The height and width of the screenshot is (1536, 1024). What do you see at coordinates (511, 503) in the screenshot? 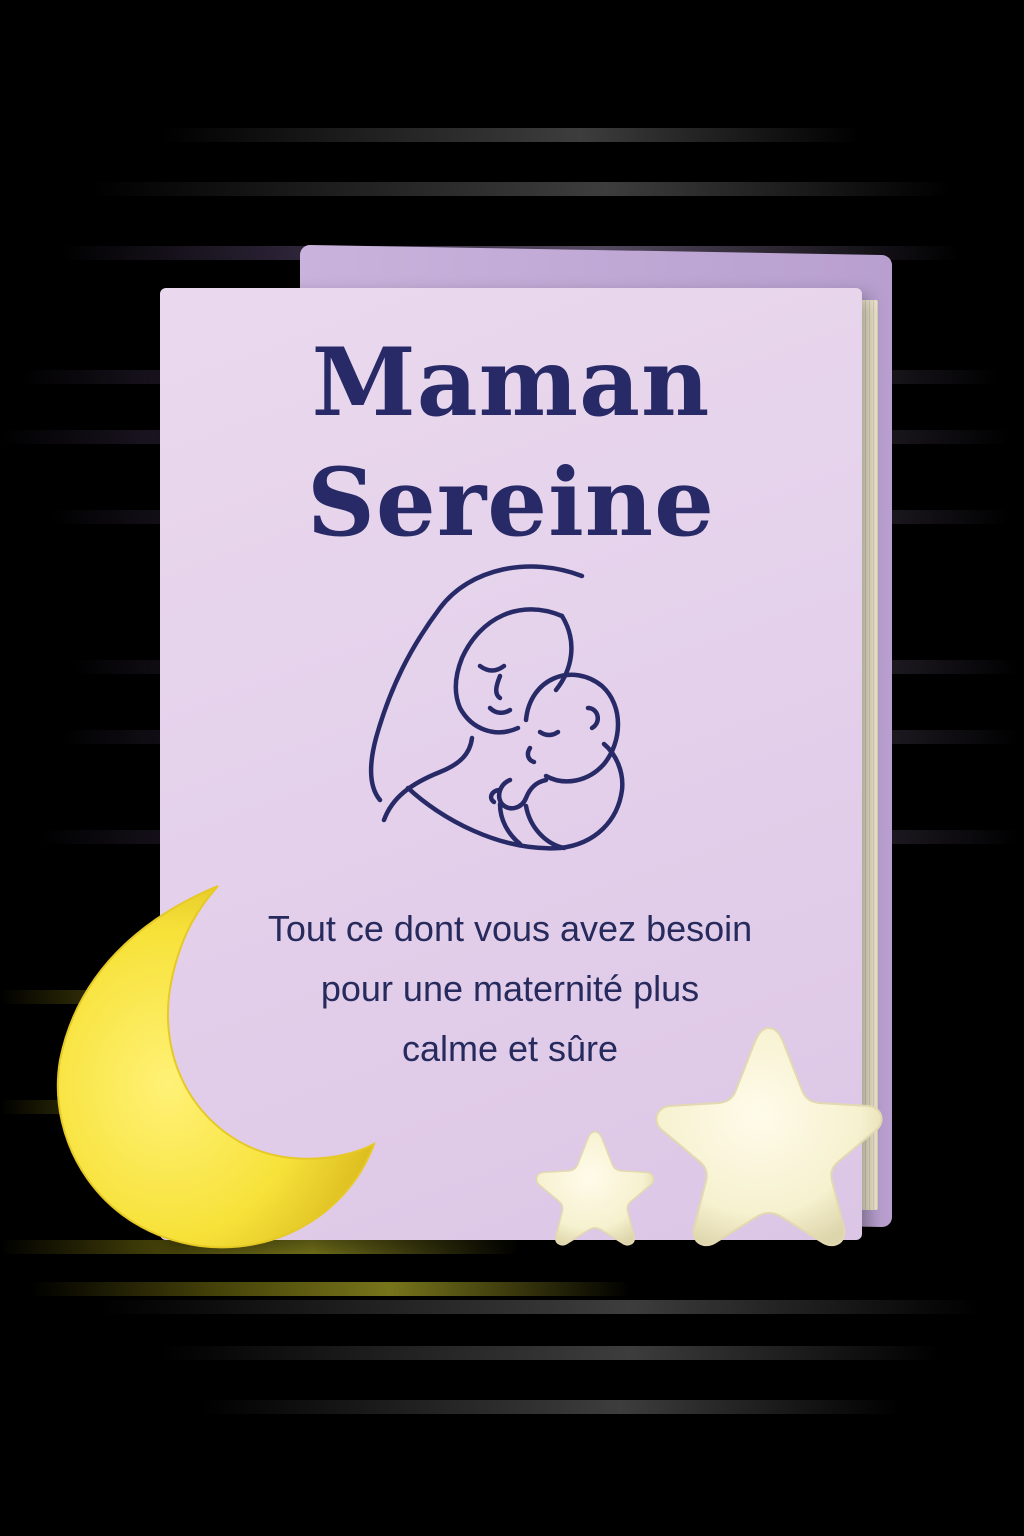
I see `book-title-line-2: Sereine` at bounding box center [511, 503].